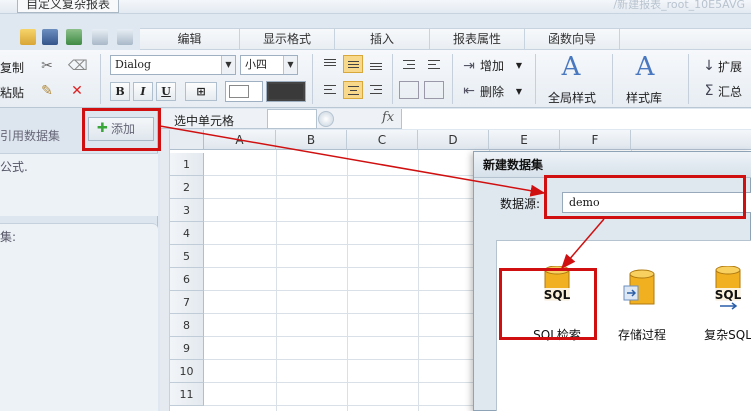 This screenshot has height=411, width=751. Describe the element at coordinates (133, 64) in the screenshot. I see `font-name-value: Dialog` at that location.